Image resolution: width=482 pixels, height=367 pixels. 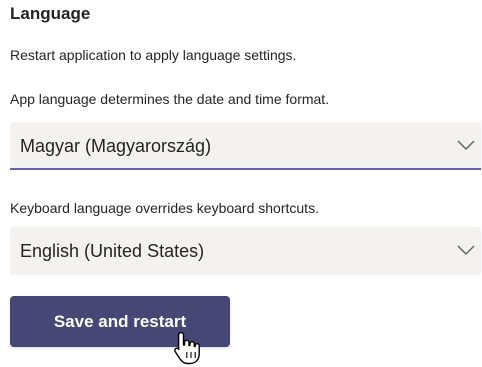 I want to click on hand-pointer-icon, so click(x=187, y=348).